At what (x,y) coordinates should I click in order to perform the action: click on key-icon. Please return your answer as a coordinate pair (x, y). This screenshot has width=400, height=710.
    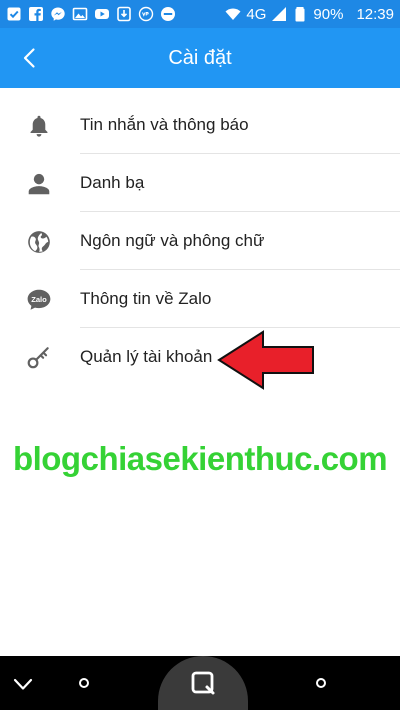
    Looking at the image, I should click on (39, 358).